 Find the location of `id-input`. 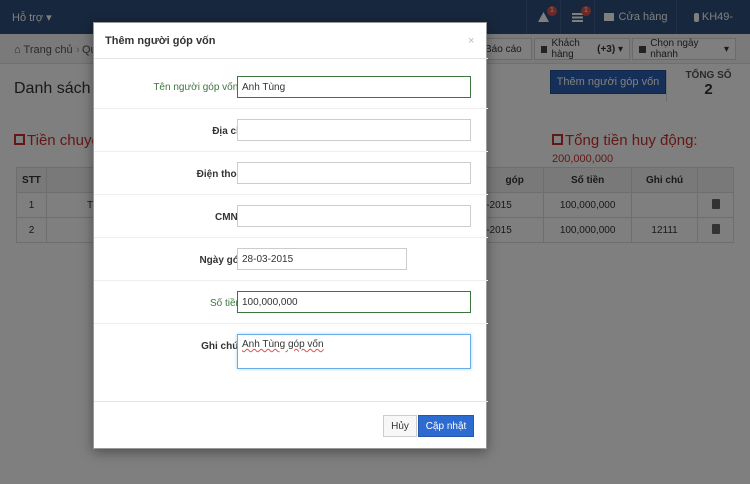

id-input is located at coordinates (354, 216).